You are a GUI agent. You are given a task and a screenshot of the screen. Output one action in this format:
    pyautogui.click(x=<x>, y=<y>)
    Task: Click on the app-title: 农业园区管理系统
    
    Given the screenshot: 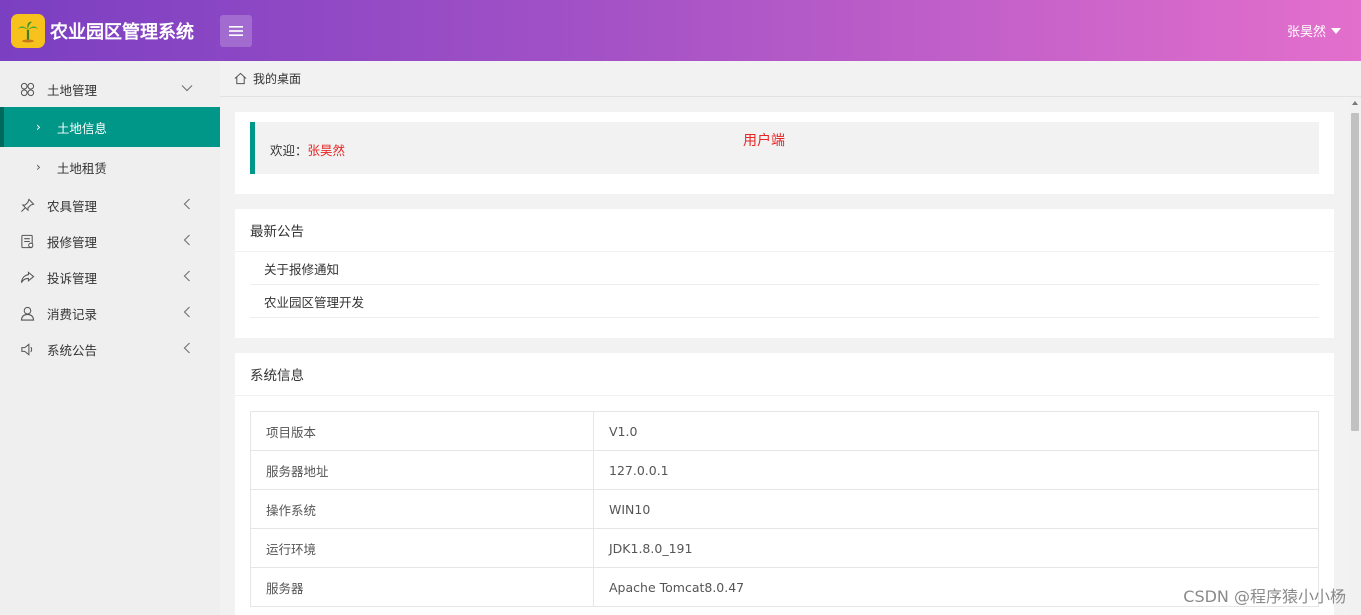 What is the action you would take?
    pyautogui.click(x=122, y=32)
    